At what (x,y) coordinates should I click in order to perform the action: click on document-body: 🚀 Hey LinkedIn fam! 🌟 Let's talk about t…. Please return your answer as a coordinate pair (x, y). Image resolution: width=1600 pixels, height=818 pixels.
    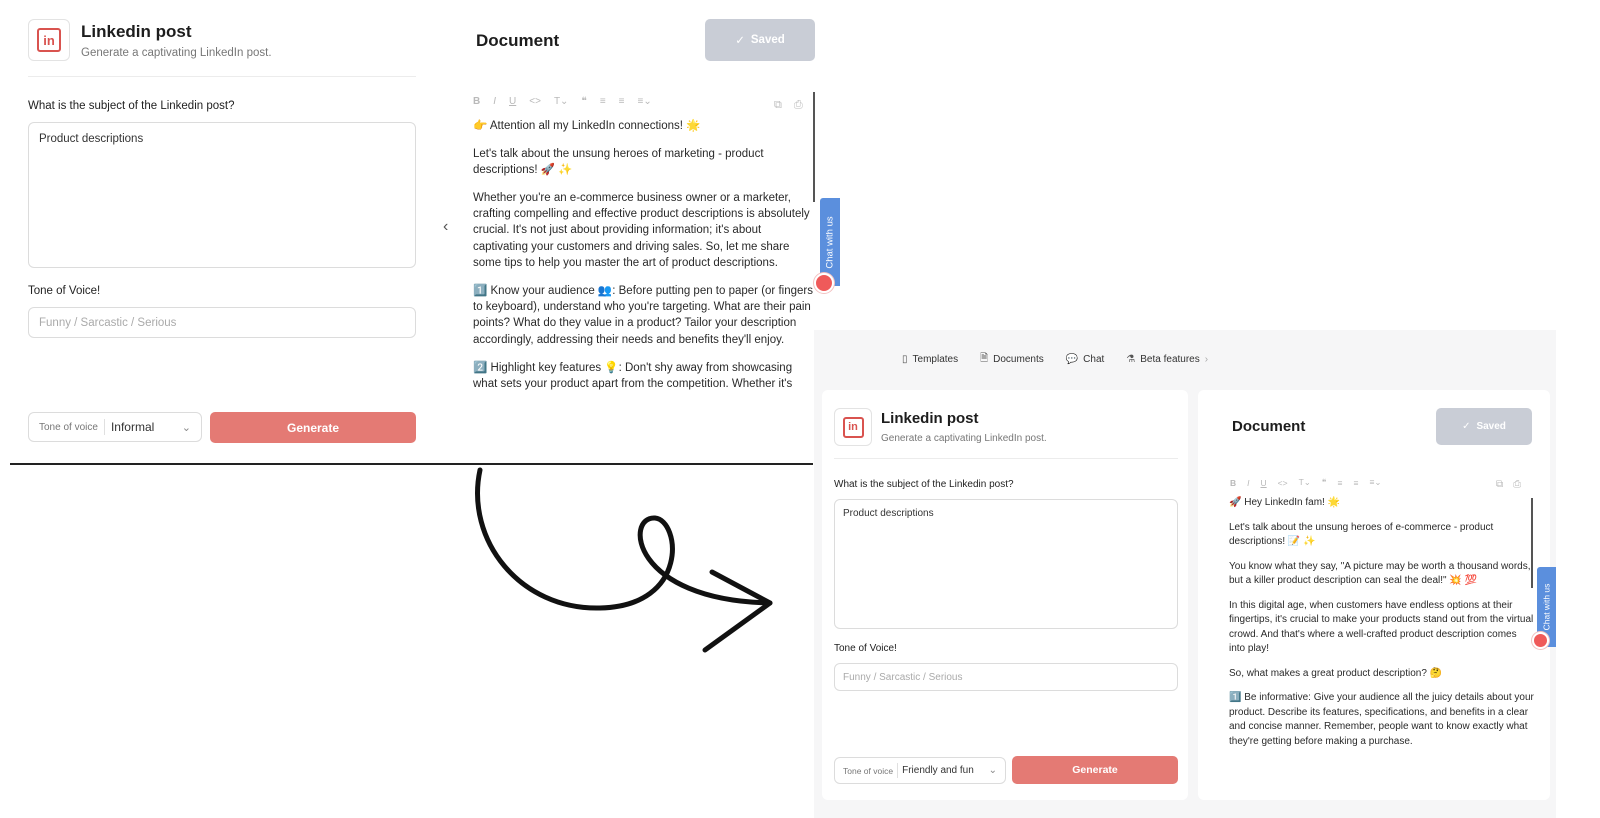
    Looking at the image, I should click on (1381, 641).